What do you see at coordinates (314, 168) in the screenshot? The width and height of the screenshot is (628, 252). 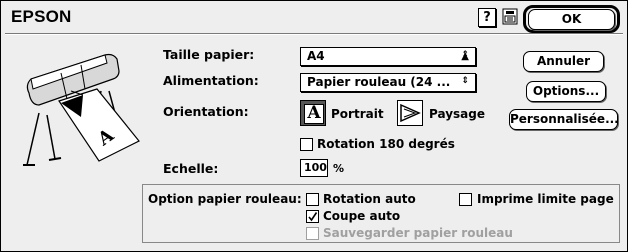 I see `scale-input: 100` at bounding box center [314, 168].